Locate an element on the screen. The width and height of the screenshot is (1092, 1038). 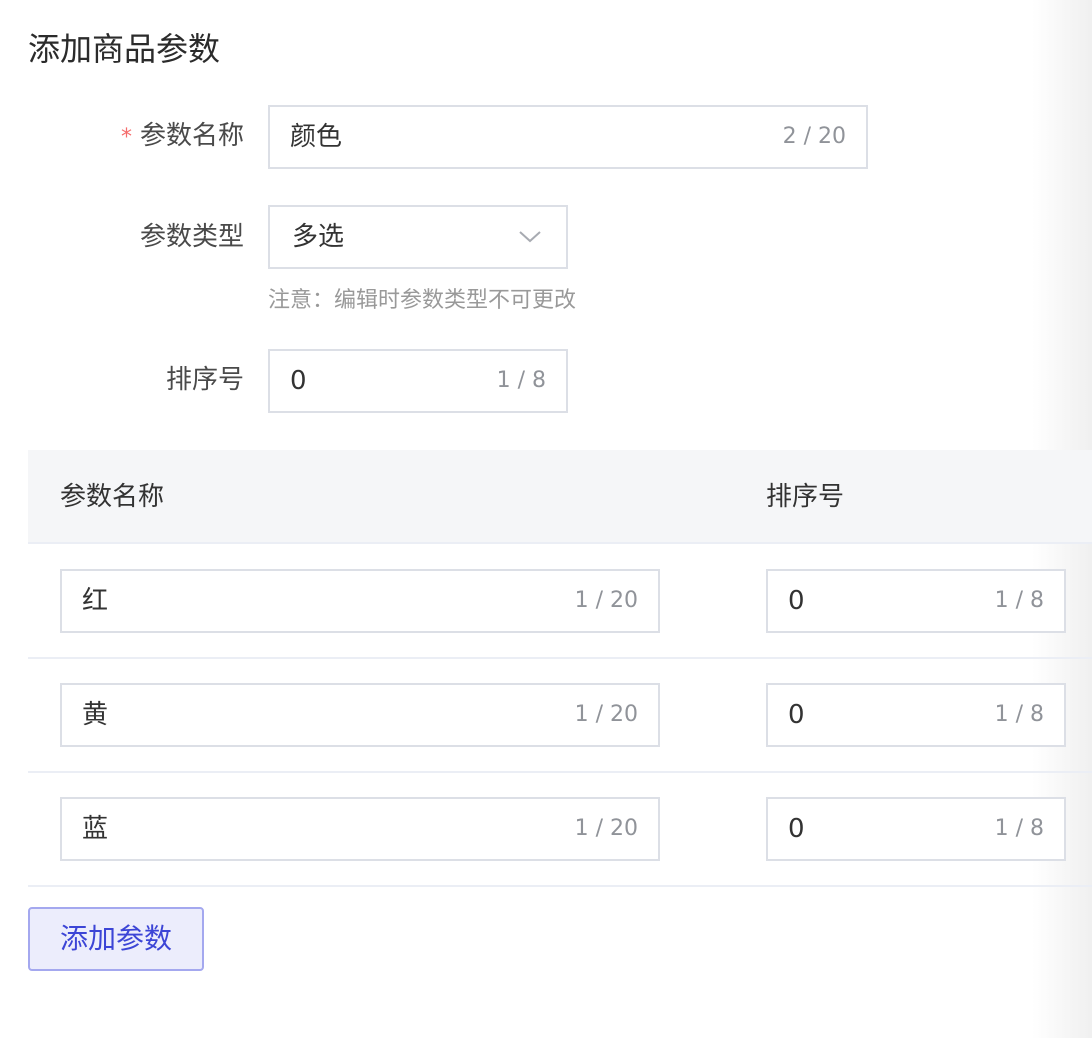
add-param-button: 添加参数 is located at coordinates (116, 939).